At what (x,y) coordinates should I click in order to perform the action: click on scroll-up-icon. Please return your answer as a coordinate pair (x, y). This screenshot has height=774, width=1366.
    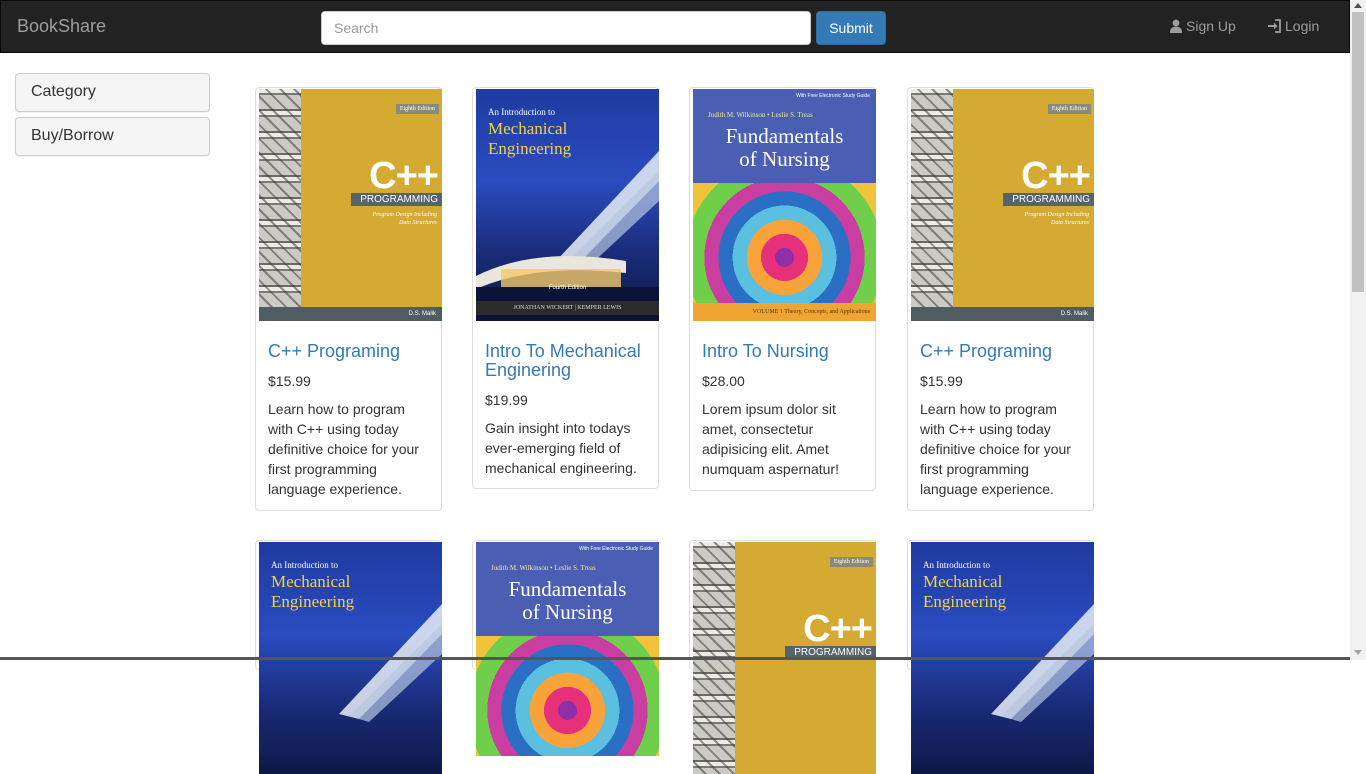
    Looking at the image, I should click on (1358, 5).